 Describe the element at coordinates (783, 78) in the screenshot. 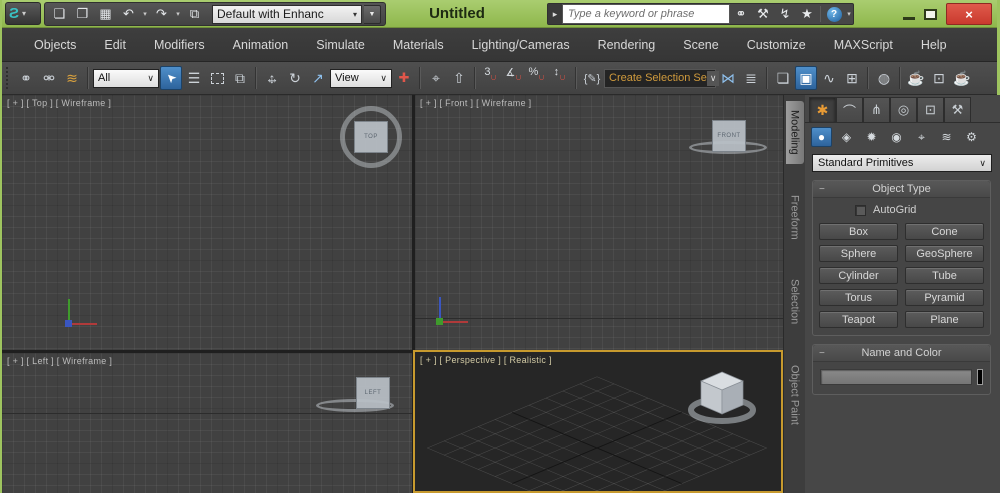

I see `layer-manager-button: ❏` at that location.